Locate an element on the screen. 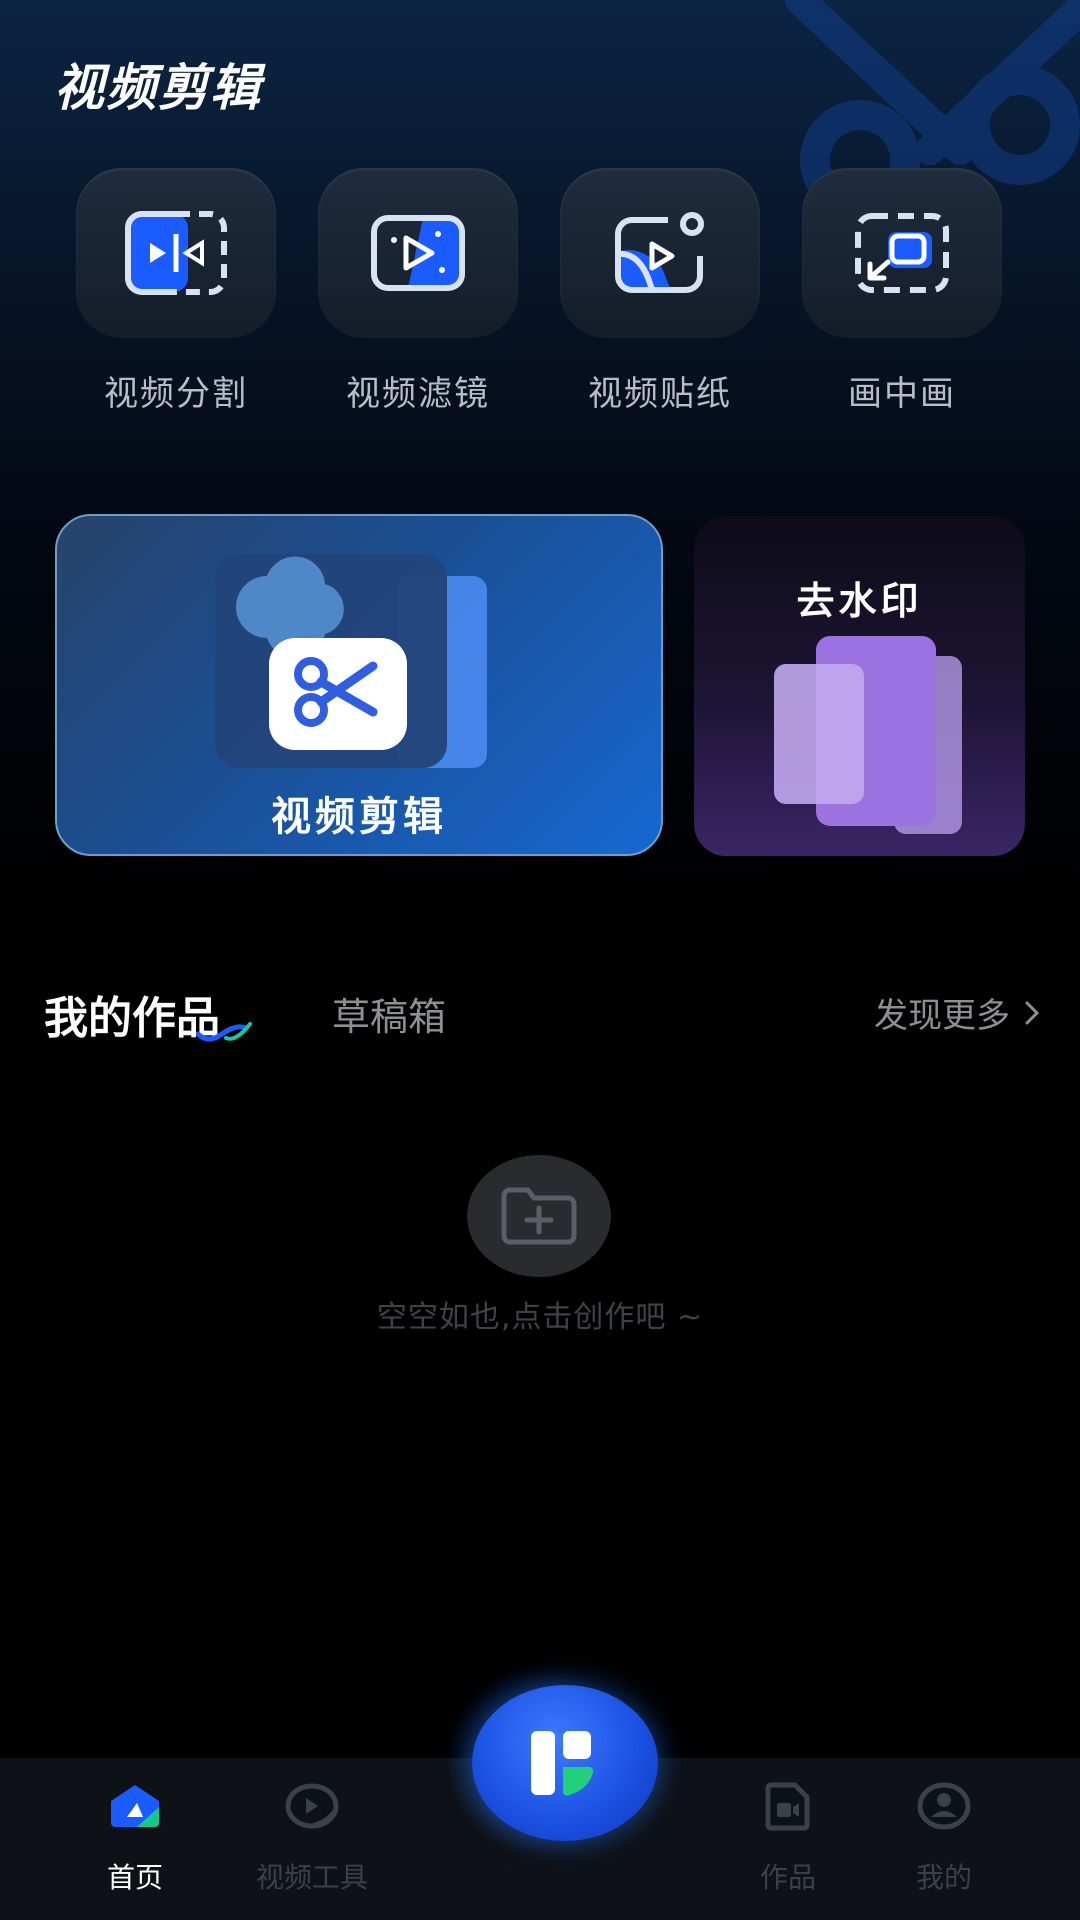 The width and height of the screenshot is (1080, 1920). chevron-right-icon is located at coordinates (1032, 1012).